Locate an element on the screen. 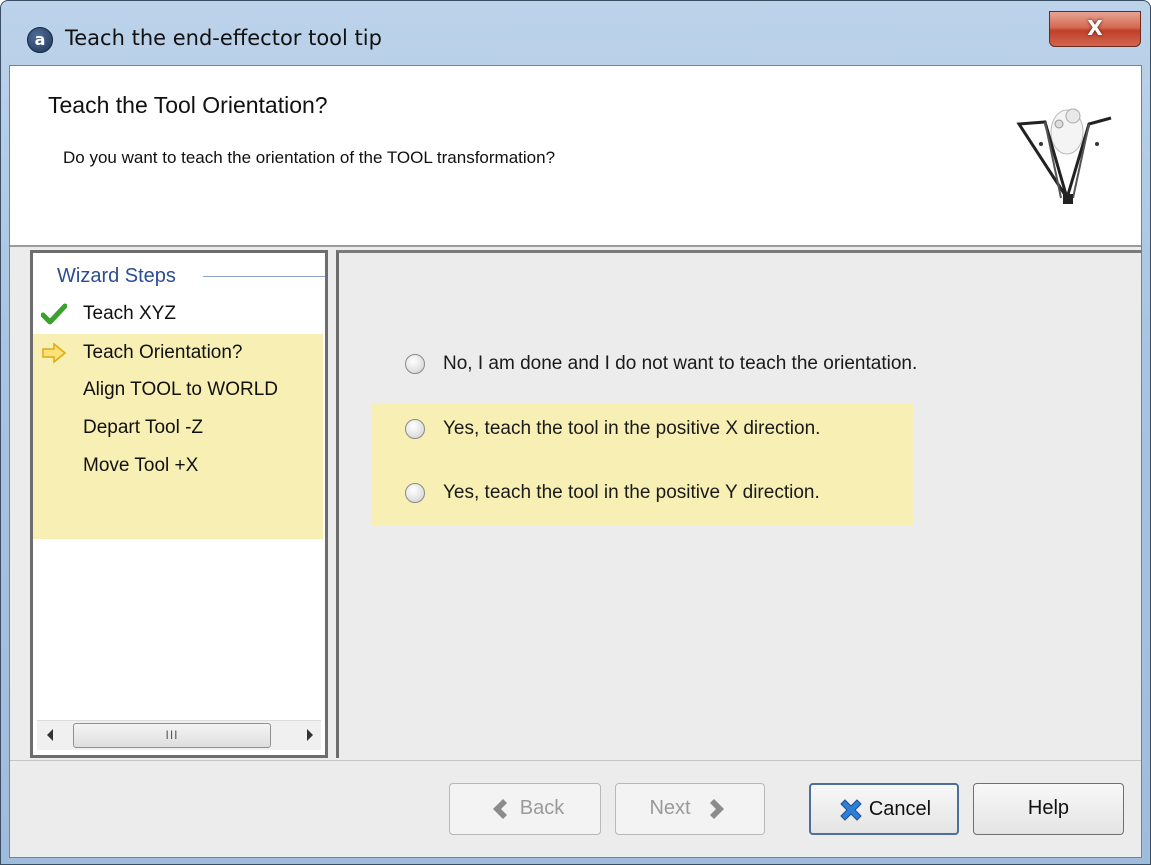 Image resolution: width=1151 pixels, height=865 pixels. scrollbar-thumb: III is located at coordinates (172, 735).